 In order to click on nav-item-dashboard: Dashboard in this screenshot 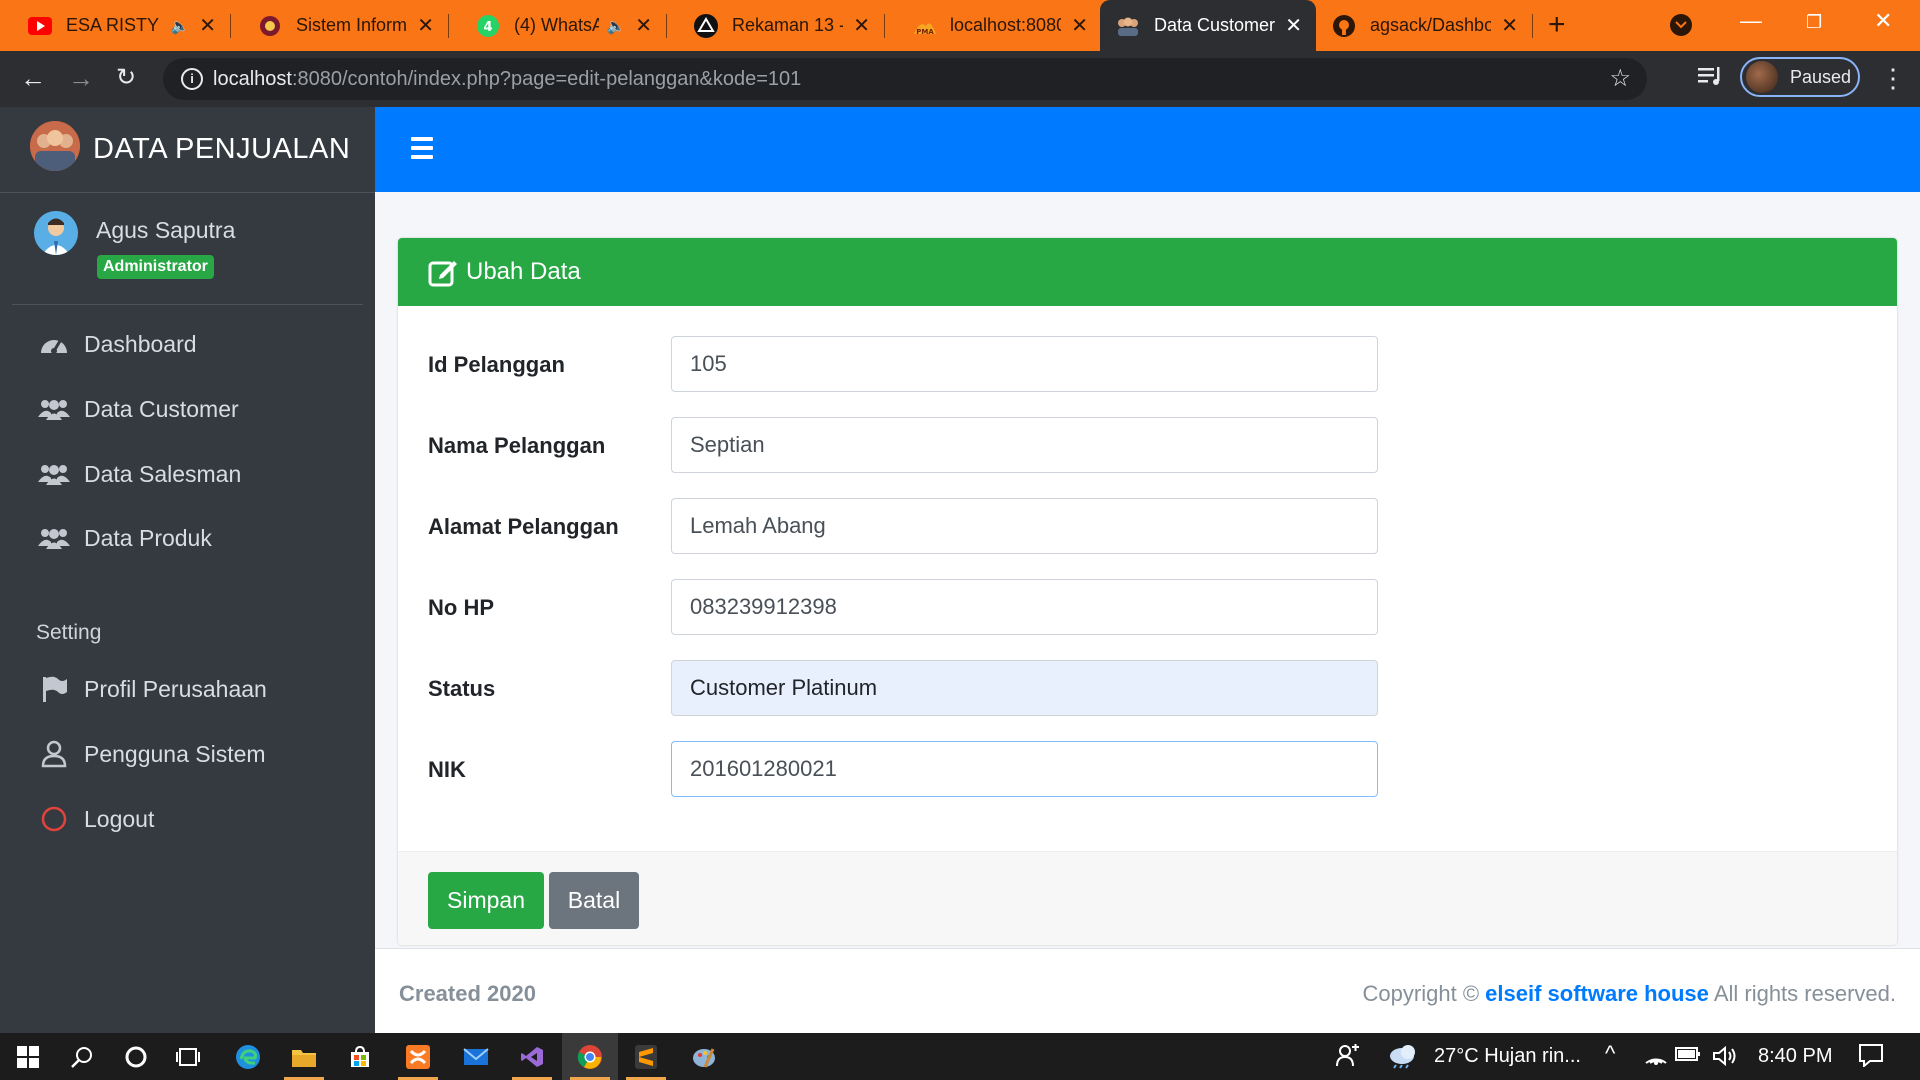, I will do `click(117, 344)`.